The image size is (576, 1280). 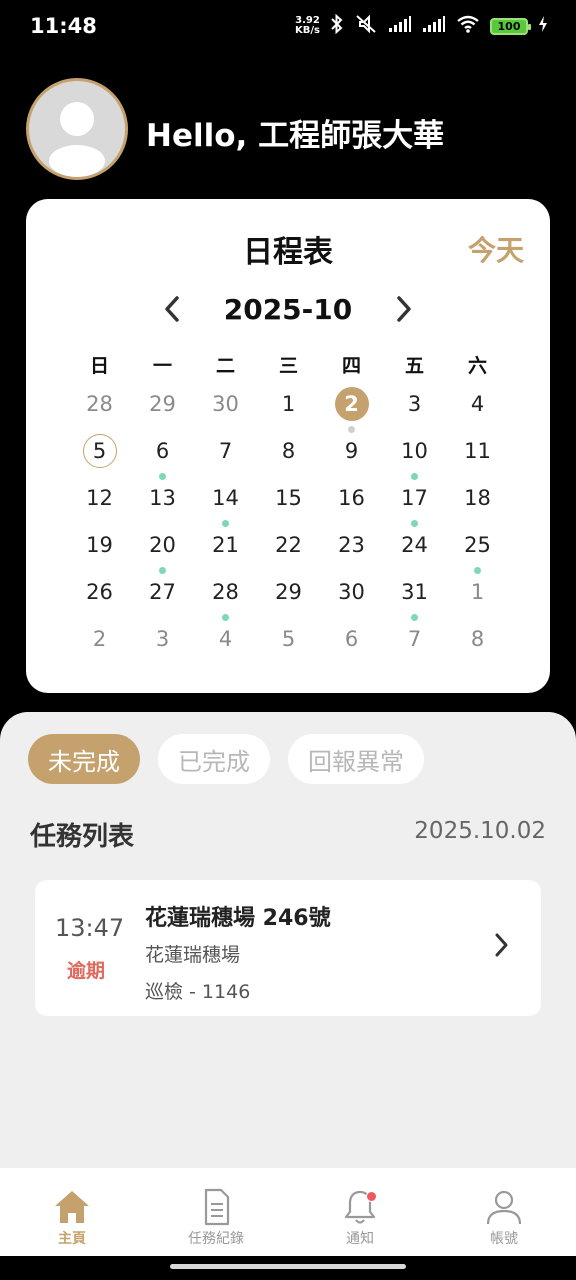 I want to click on status-time: 11:48, so click(x=63, y=26).